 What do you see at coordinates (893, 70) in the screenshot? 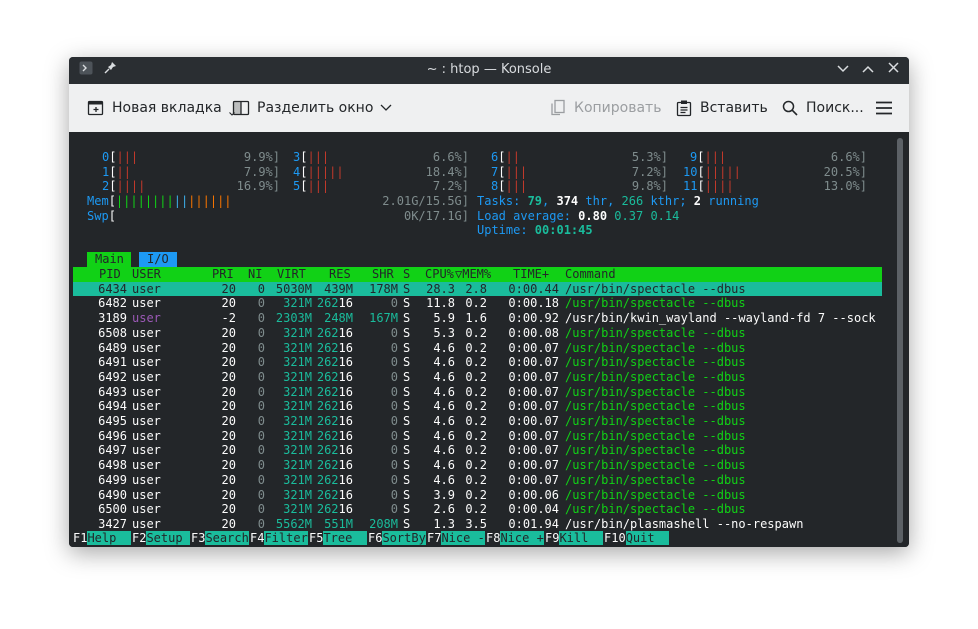
I see `close-icon` at bounding box center [893, 70].